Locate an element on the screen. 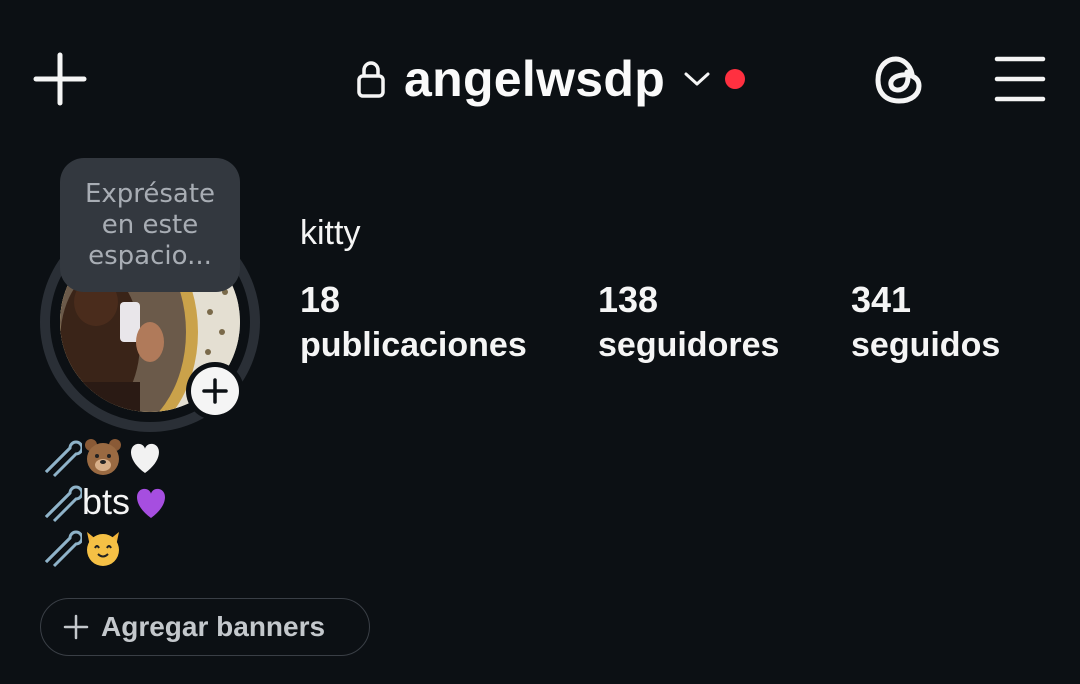 This screenshot has height=684, width=1080. bear-face-icon is located at coordinates (103, 456).